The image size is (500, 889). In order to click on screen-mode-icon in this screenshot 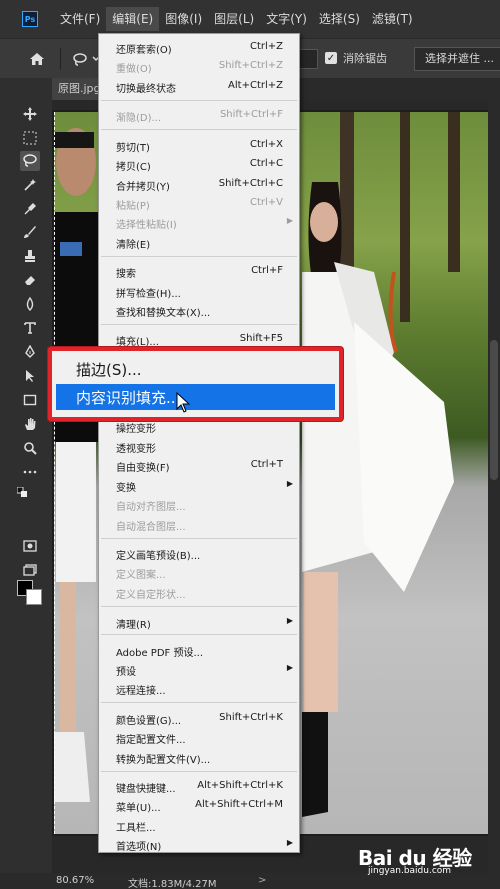, I will do `click(30, 570)`.